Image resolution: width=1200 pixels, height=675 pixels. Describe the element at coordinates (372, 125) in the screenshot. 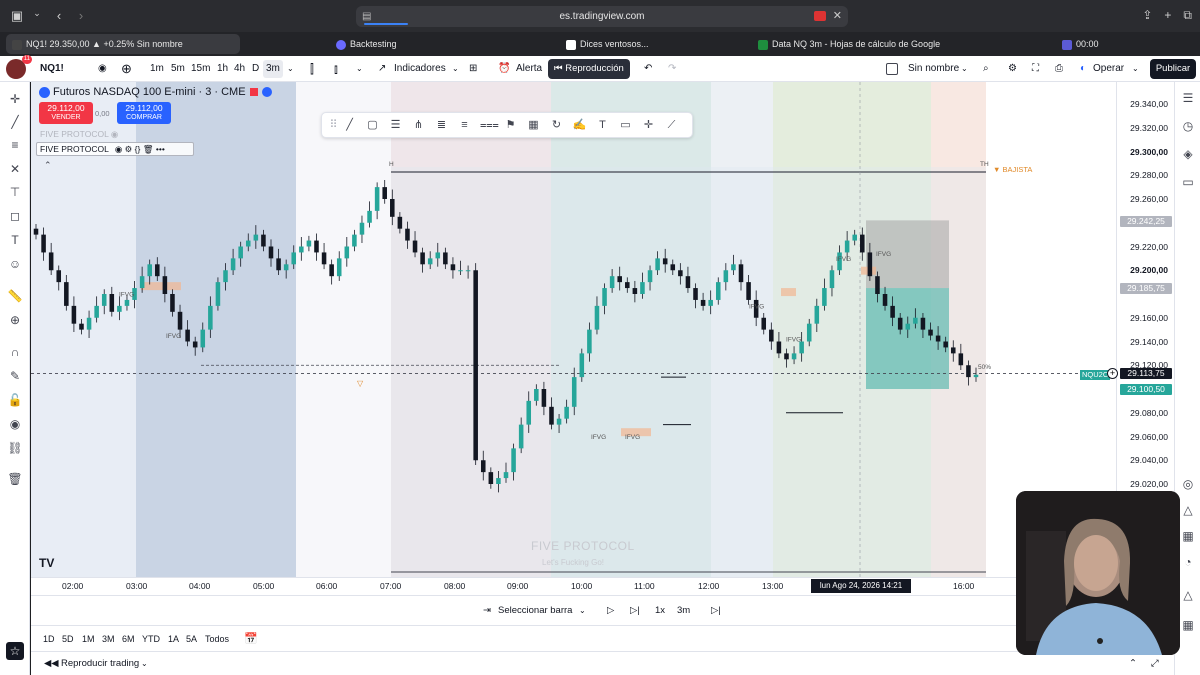

I see `rectangle-icon: ▢` at that location.